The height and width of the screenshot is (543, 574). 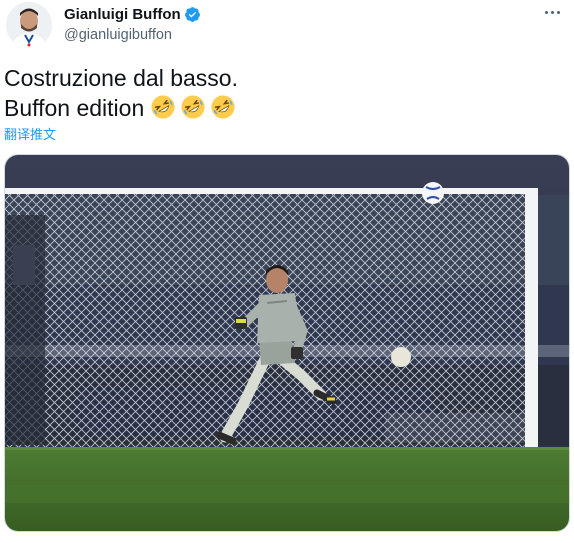 I want to click on more-options-icon, so click(x=552, y=12).